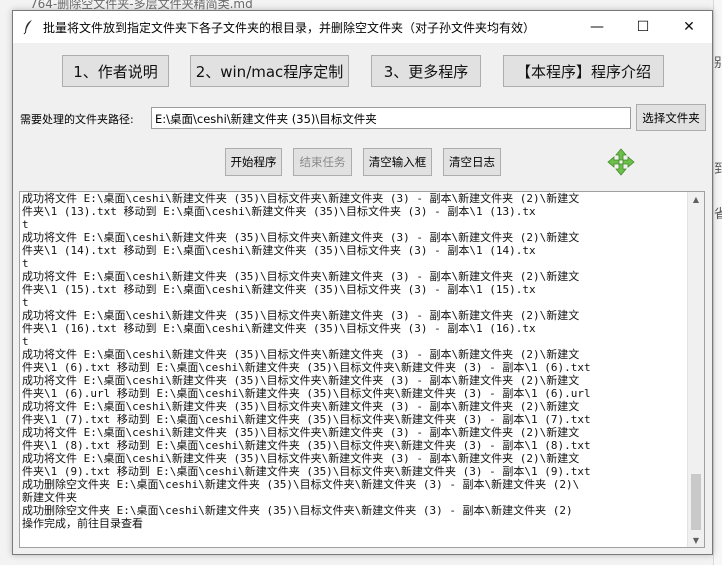 This screenshot has width=722, height=565. I want to click on move-arrows-icon, so click(621, 162).